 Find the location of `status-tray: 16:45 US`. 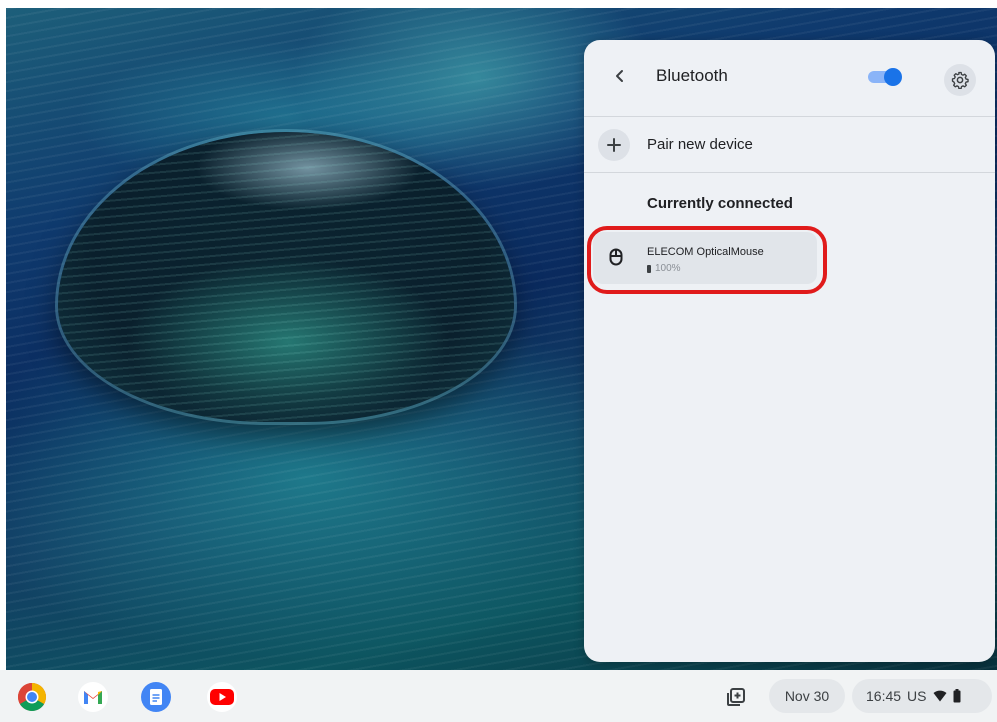

status-tray: 16:45 US is located at coordinates (922, 696).